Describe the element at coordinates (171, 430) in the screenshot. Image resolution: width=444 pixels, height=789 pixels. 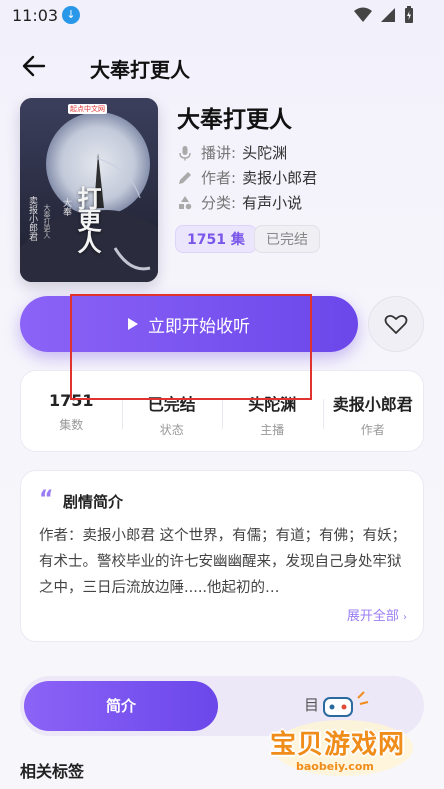
I see `stat-label: 状态` at that location.